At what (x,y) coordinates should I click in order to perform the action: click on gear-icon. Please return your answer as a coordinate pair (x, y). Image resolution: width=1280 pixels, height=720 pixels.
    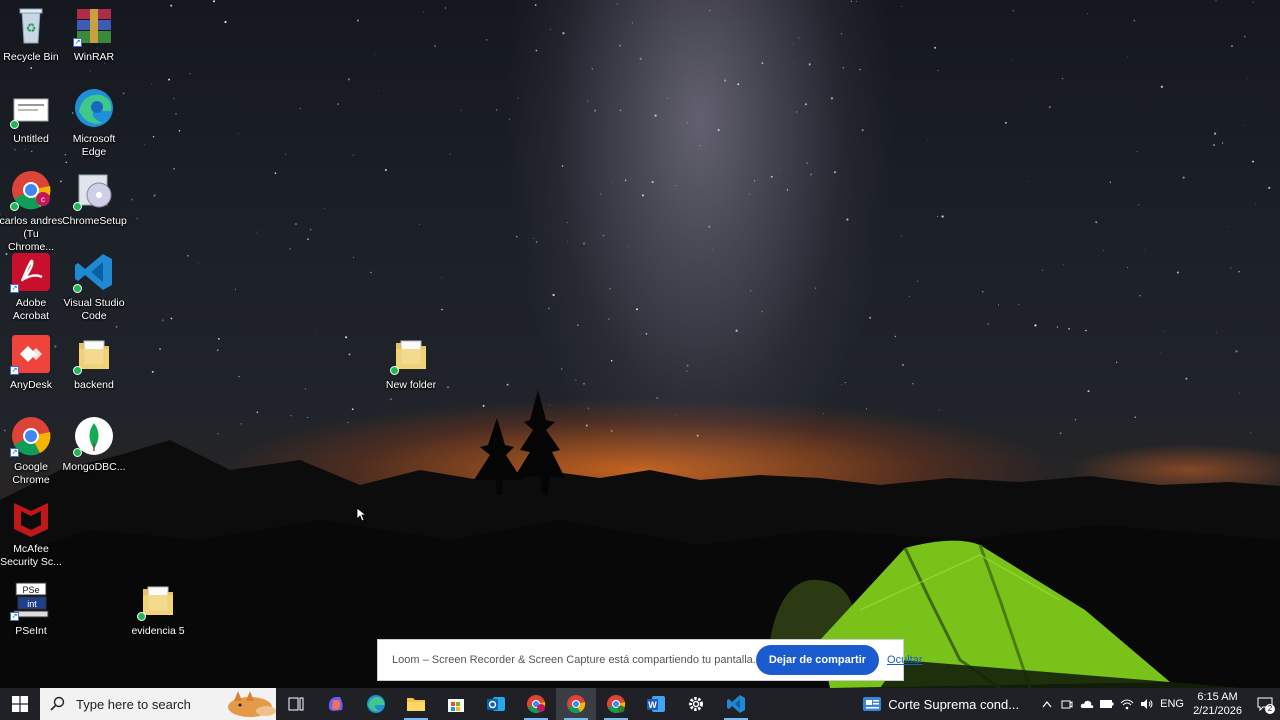
    Looking at the image, I should click on (696, 704).